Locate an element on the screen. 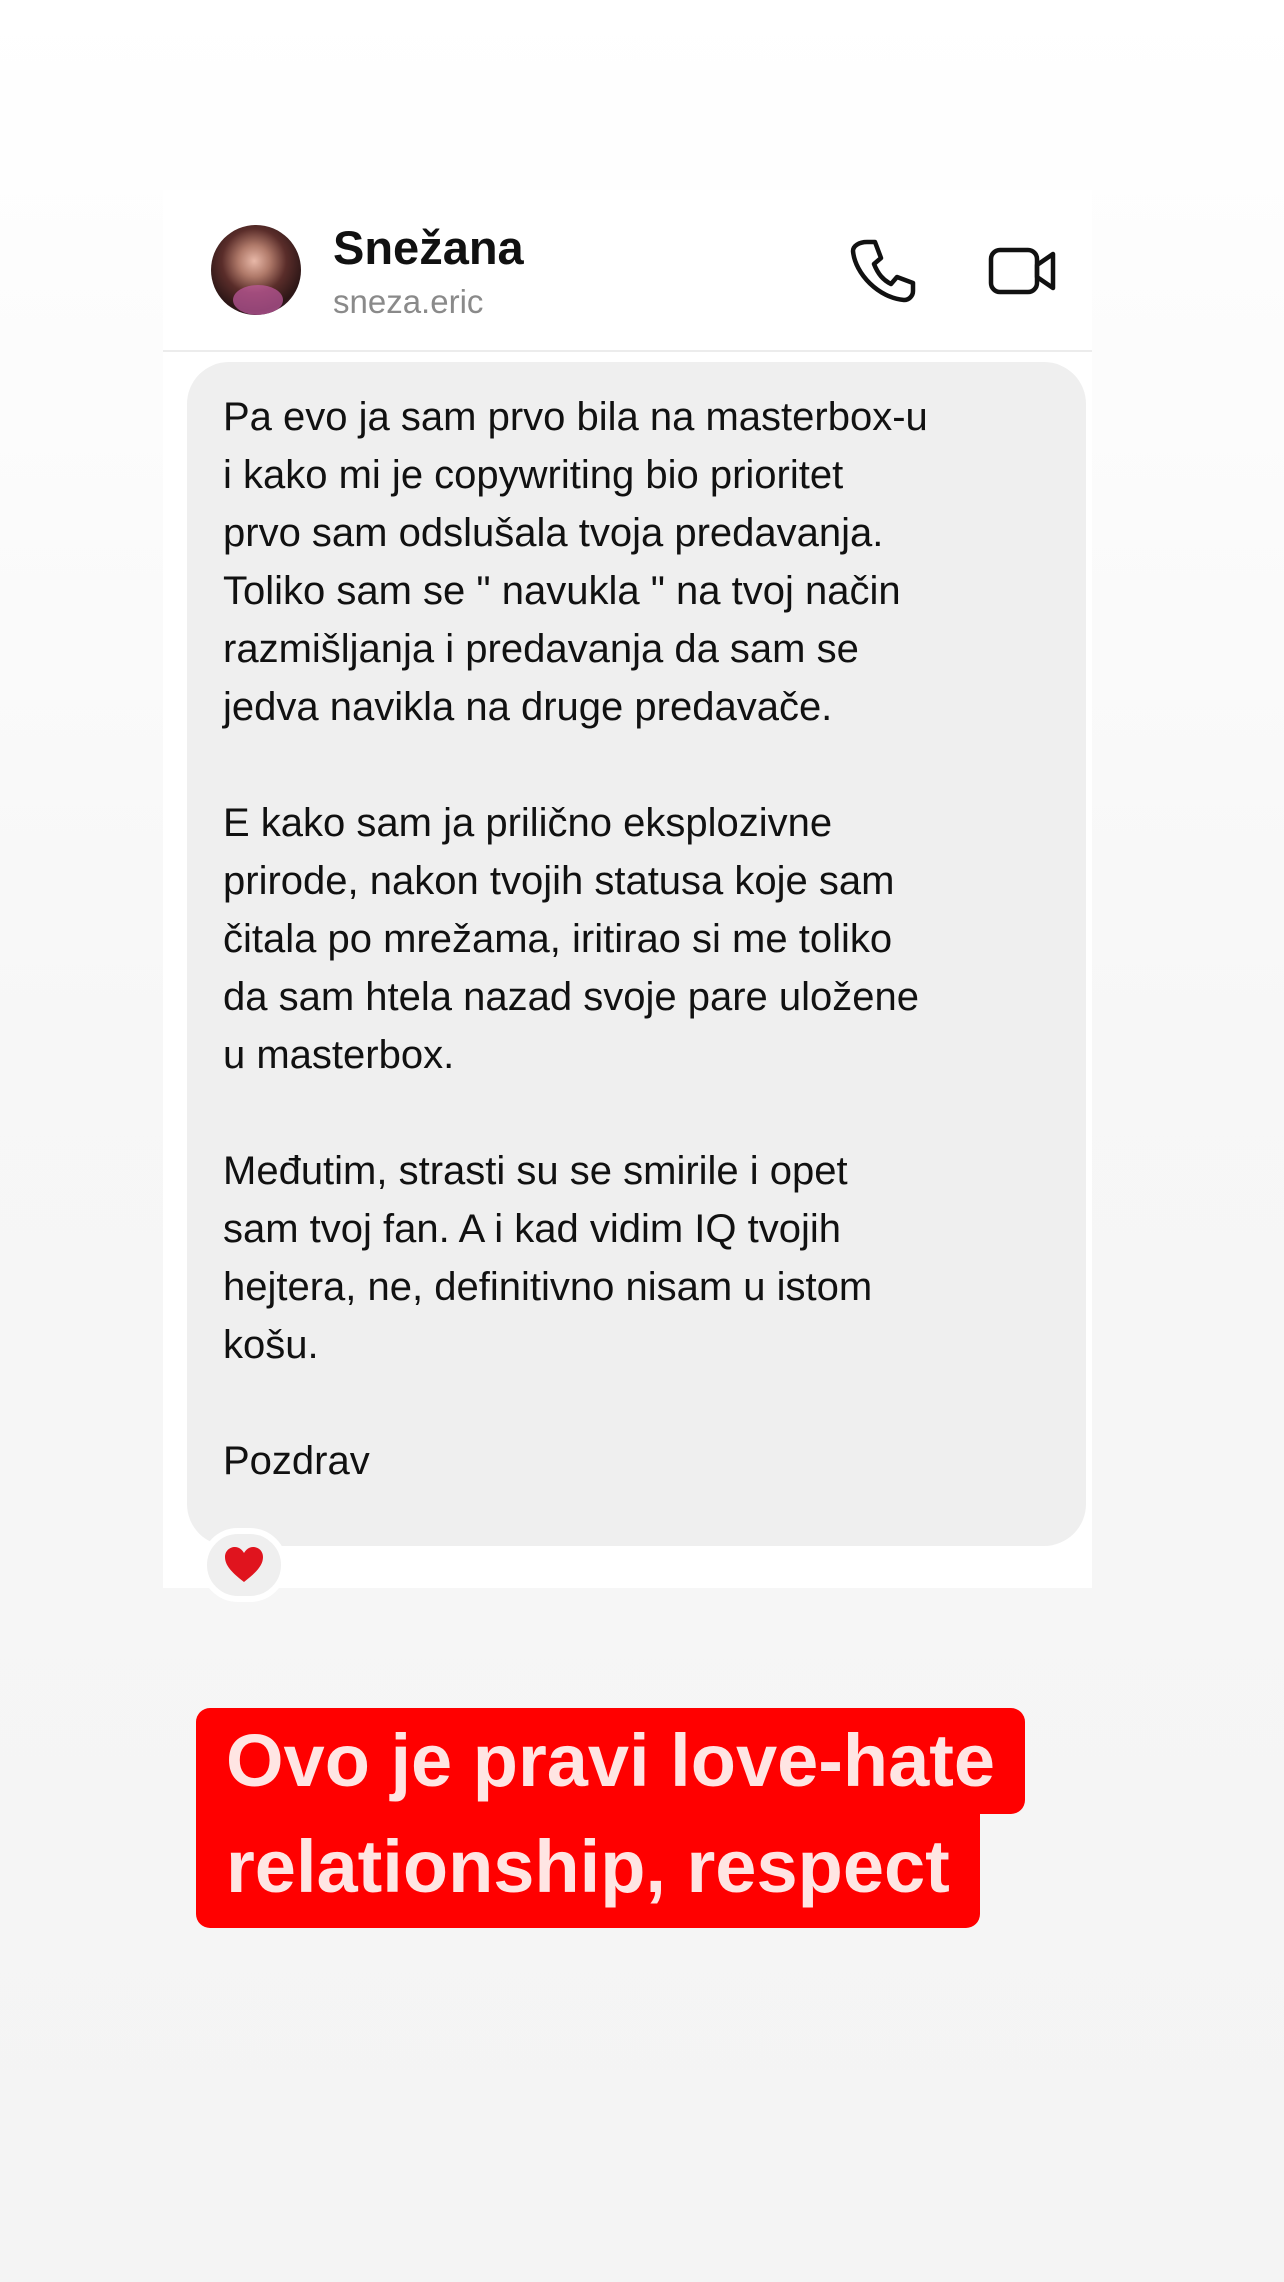 This screenshot has height=2282, width=1284. contact-username: sneza.eric is located at coordinates (408, 301).